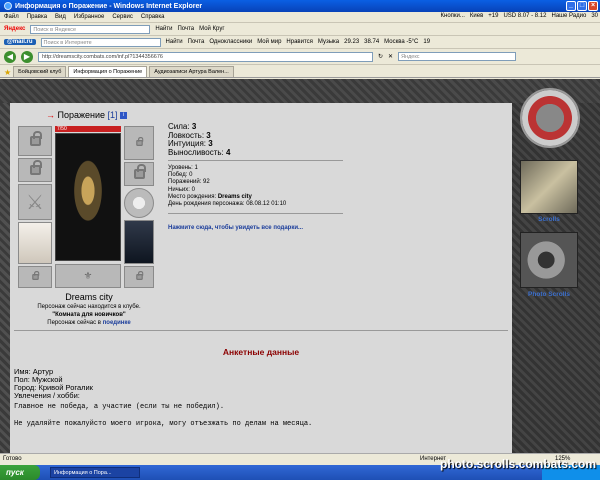 The width and height of the screenshot is (600, 480). Describe the element at coordinates (549, 294) in the screenshot. I see `photo-scrolls-link: Photo Scrolls` at that location.